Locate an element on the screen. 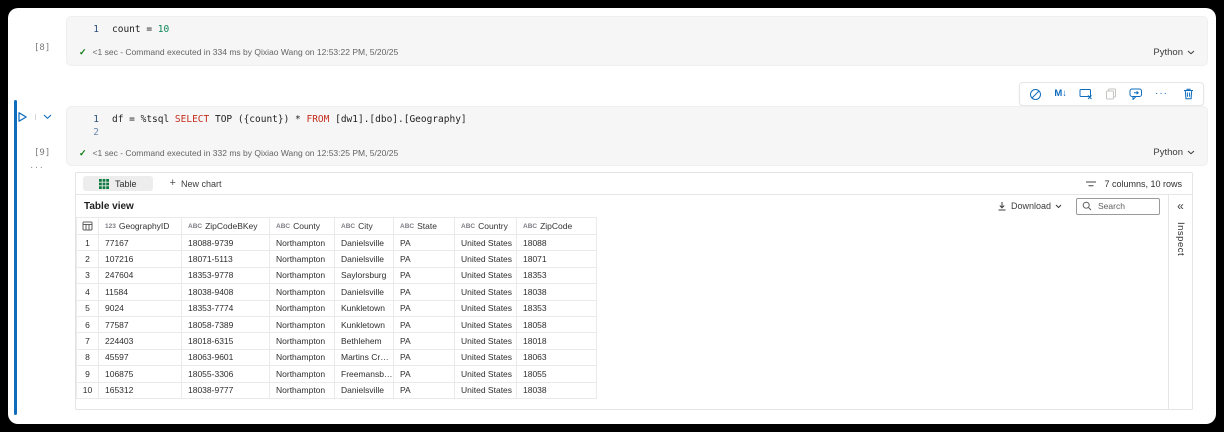 The height and width of the screenshot is (432, 1224). cell1-execution-count: [8] is located at coordinates (42, 48).